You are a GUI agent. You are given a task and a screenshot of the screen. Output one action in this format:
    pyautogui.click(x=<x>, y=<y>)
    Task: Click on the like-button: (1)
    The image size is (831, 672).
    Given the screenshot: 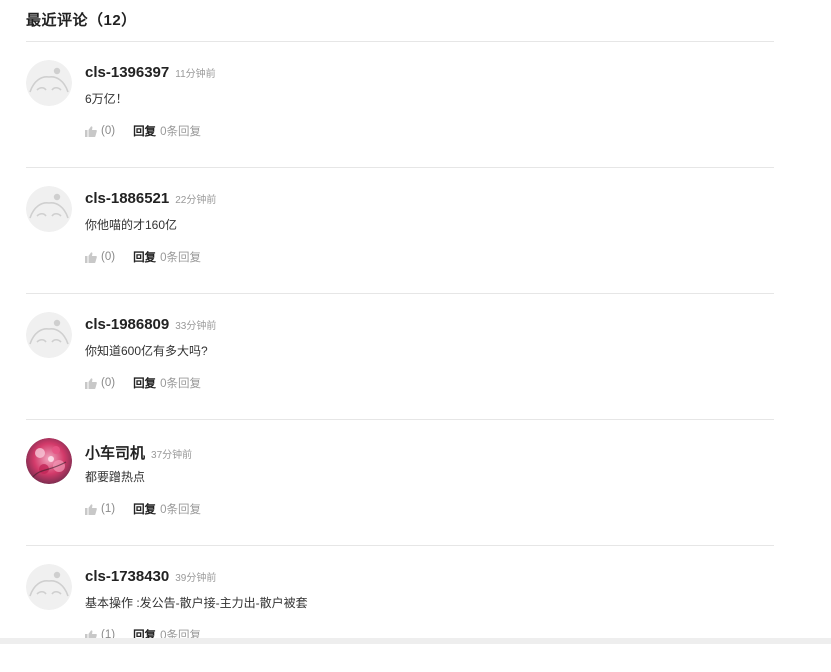 What is the action you would take?
    pyautogui.click(x=100, y=509)
    